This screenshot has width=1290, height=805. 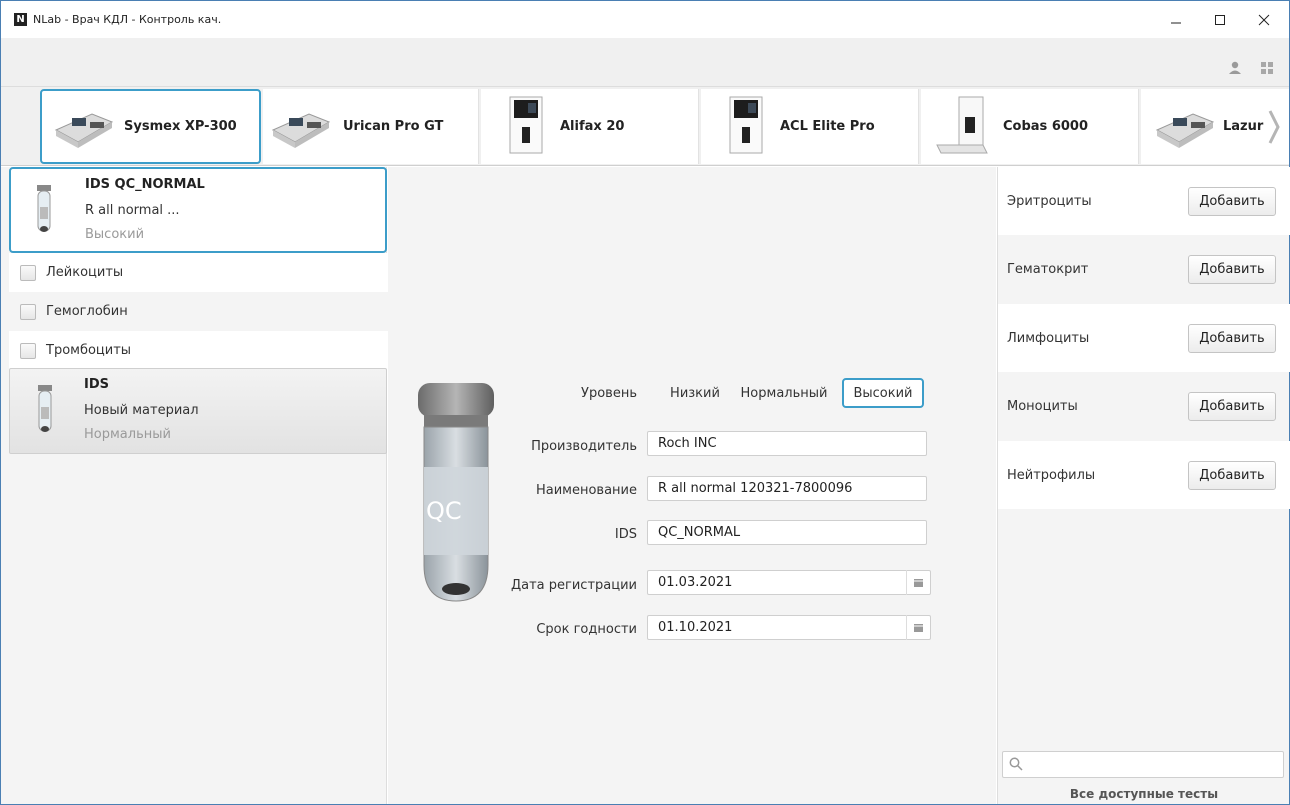 I want to click on scroll-right-button, so click(x=1274, y=126).